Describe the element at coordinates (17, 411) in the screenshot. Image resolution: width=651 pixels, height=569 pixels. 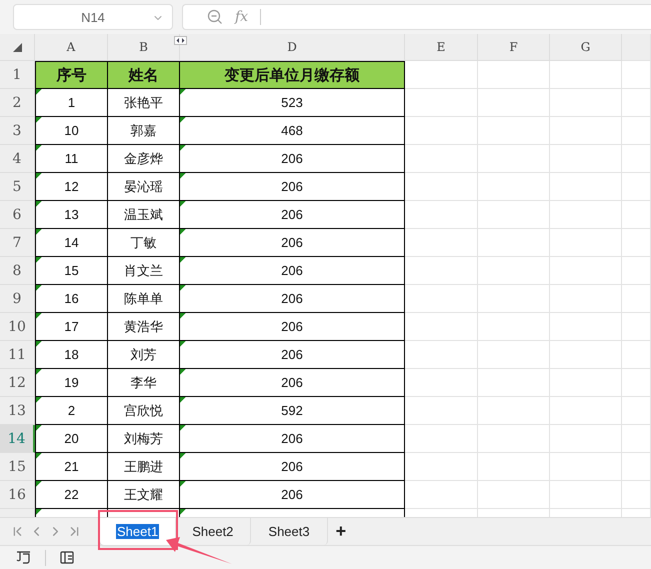
I see `row-header: 13` at that location.